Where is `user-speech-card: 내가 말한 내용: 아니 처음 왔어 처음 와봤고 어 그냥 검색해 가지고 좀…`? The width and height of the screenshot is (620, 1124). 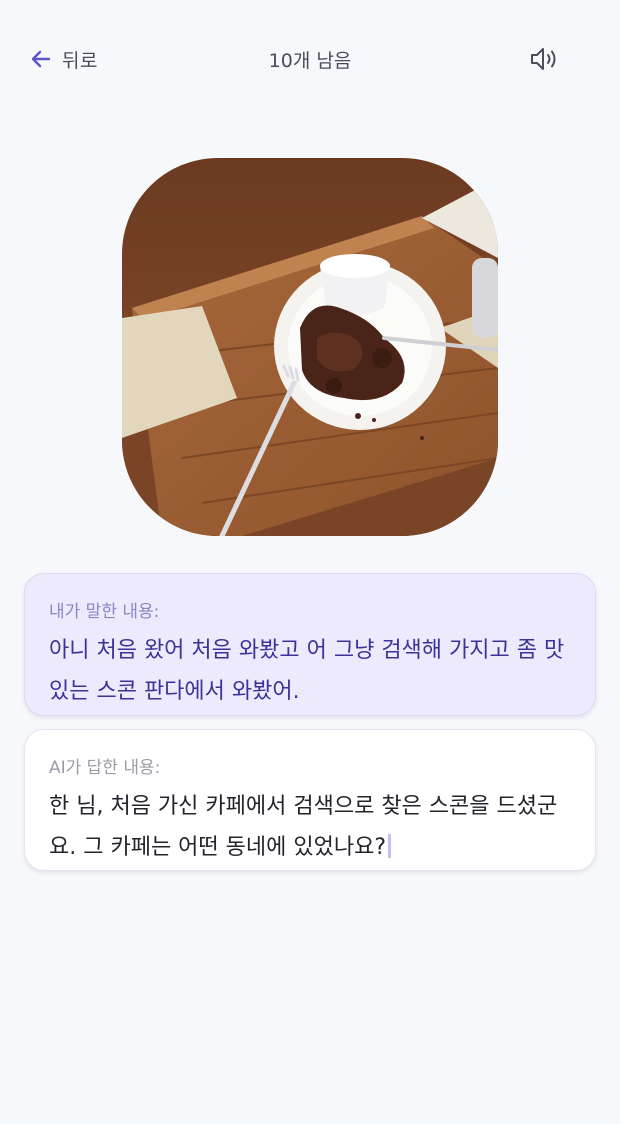
user-speech-card: 내가 말한 내용: 아니 처음 왔어 처음 와봤고 어 그냥 검색해 가지고 좀… is located at coordinates (310, 644).